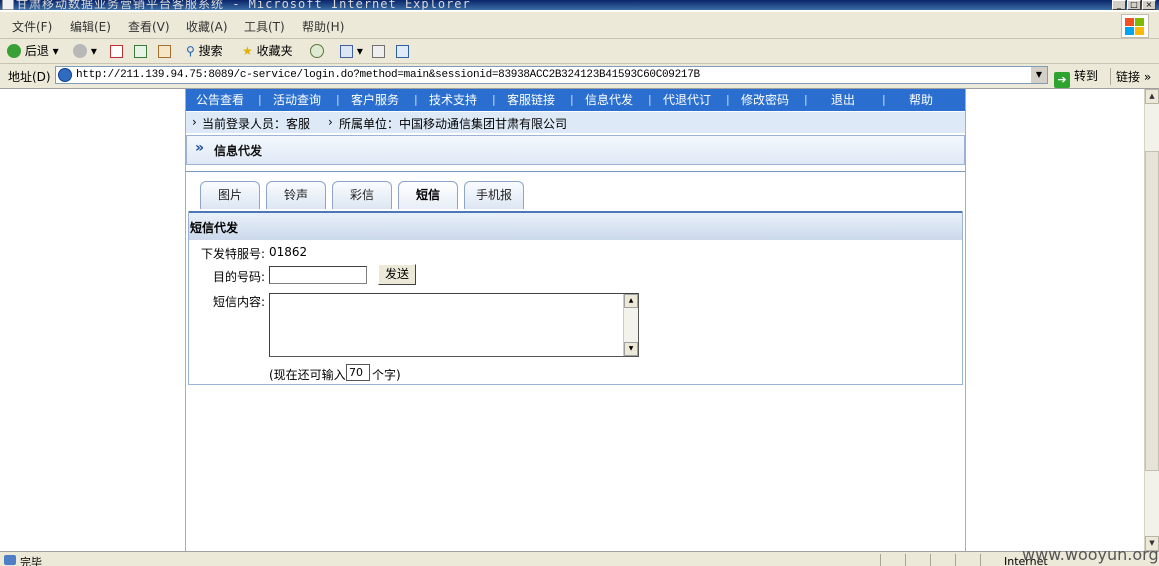 The image size is (1159, 566). I want to click on ie-page-icon, so click(65, 75).